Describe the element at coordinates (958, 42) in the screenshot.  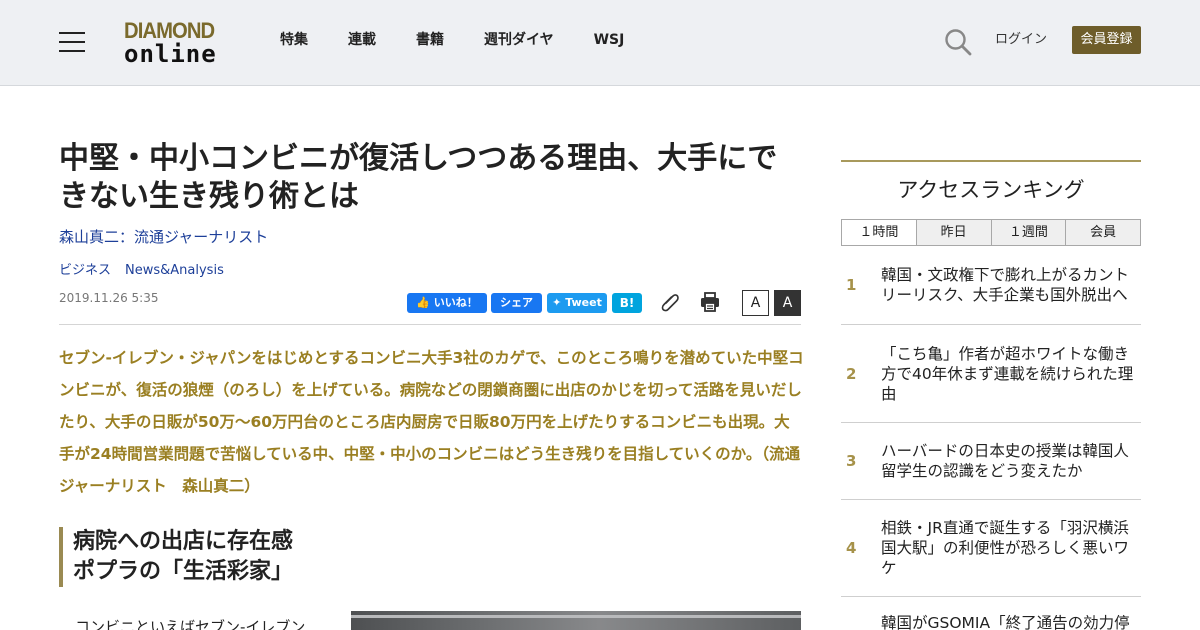
I see `search-icon` at that location.